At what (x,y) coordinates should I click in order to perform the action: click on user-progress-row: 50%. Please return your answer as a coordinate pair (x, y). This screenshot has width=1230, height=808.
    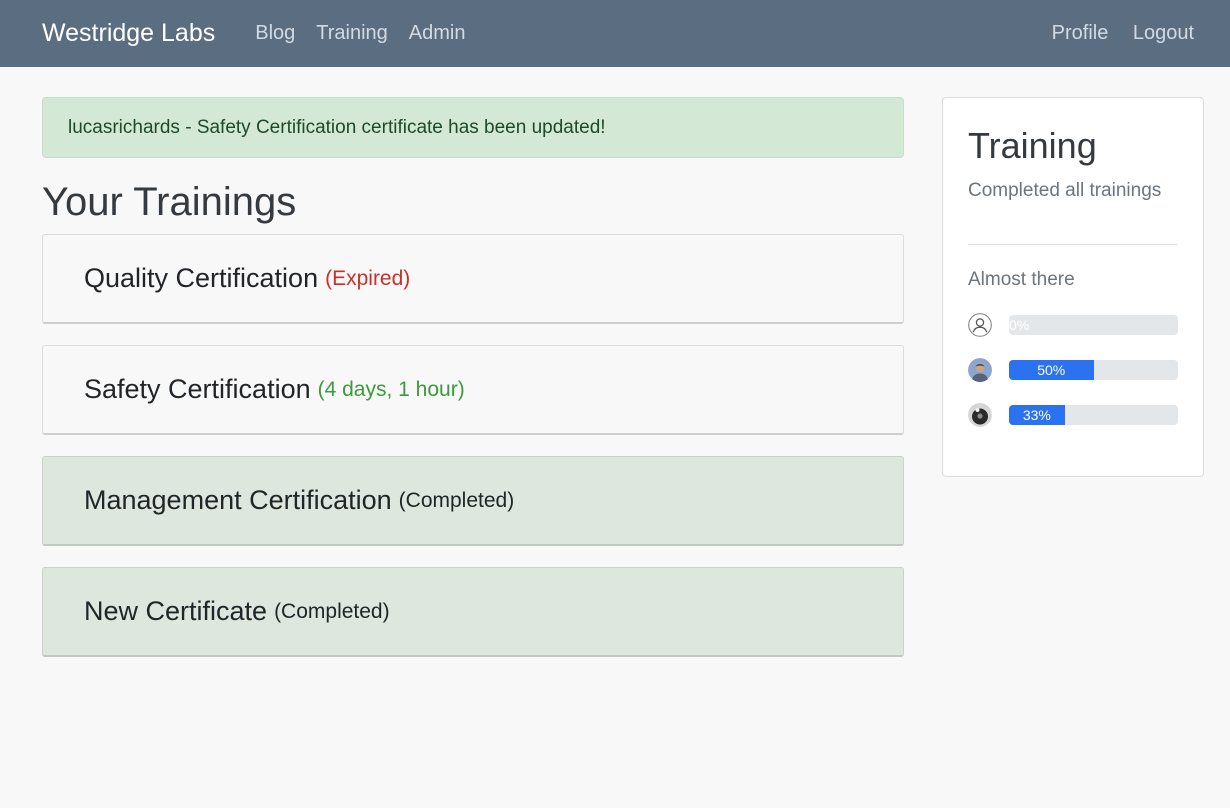
    Looking at the image, I should click on (1073, 369).